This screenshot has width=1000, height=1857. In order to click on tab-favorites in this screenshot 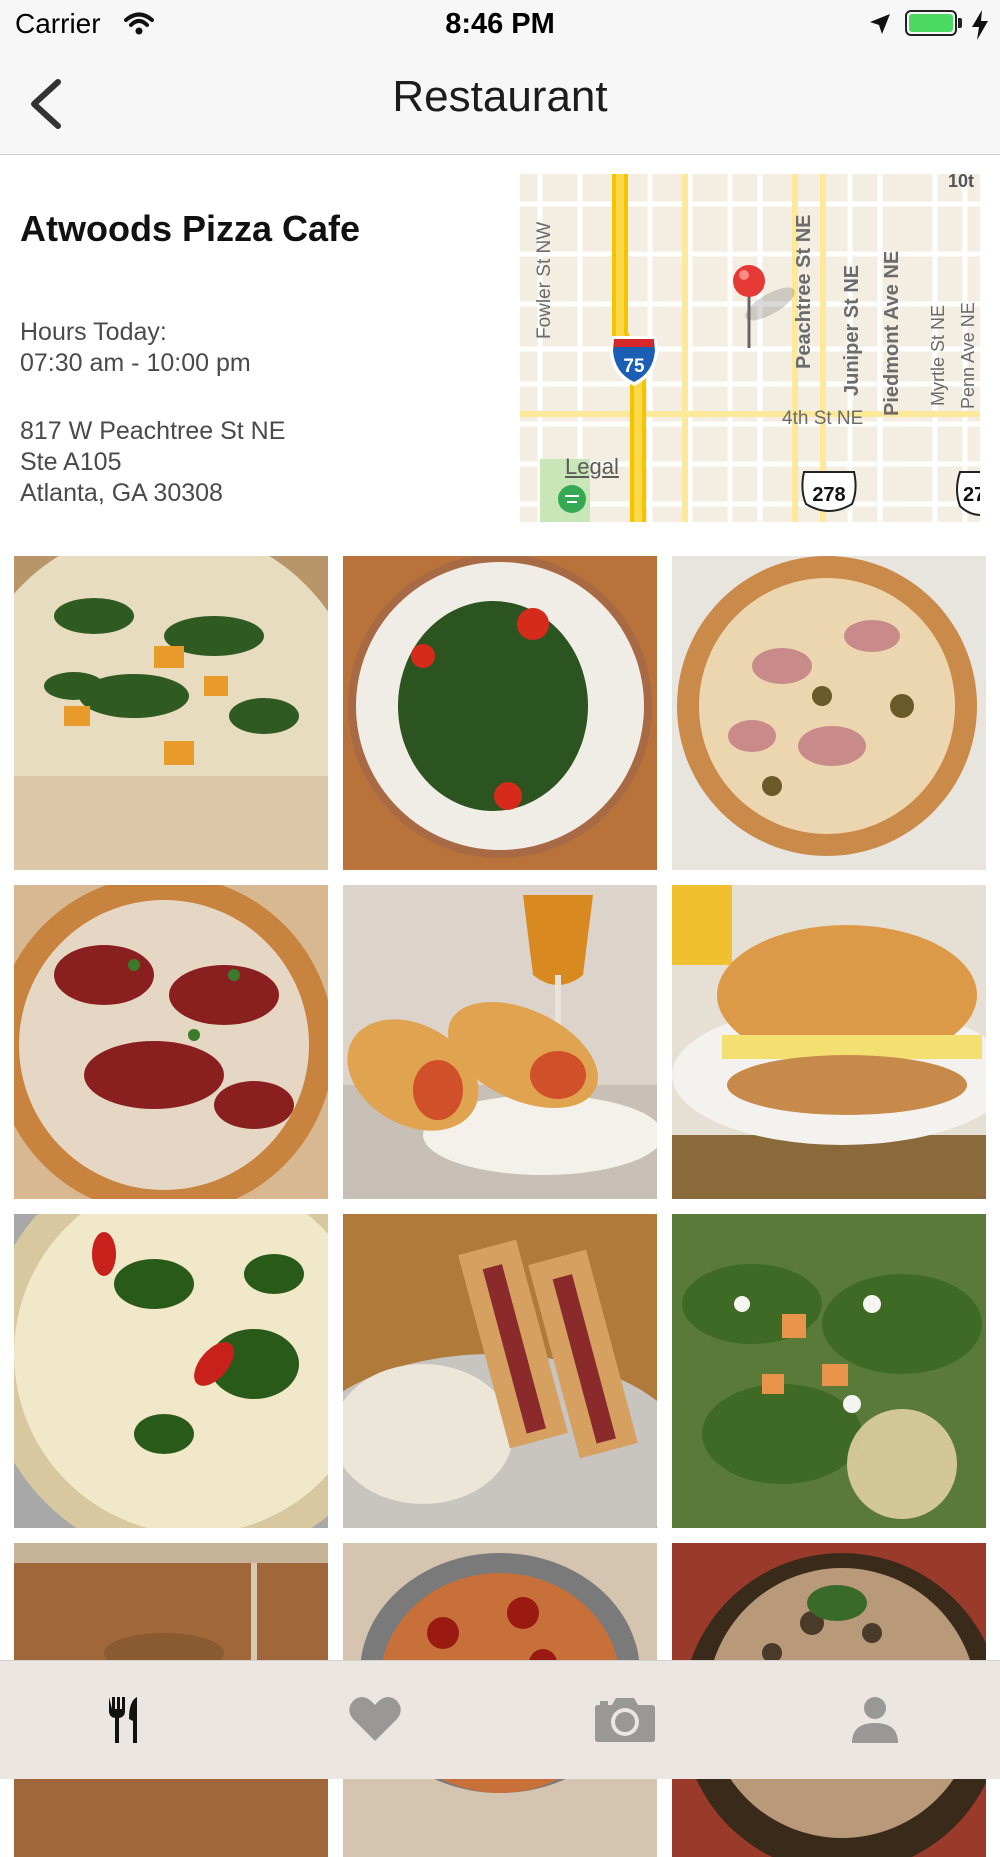, I will do `click(375, 1720)`.